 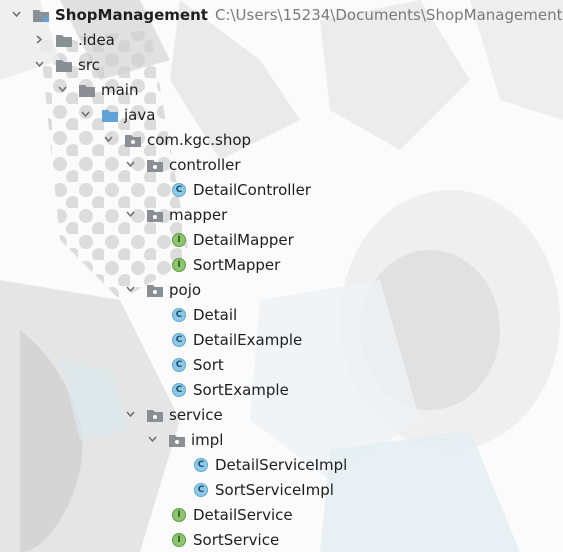 What do you see at coordinates (140, 114) in the screenshot?
I see `folder-label: java` at bounding box center [140, 114].